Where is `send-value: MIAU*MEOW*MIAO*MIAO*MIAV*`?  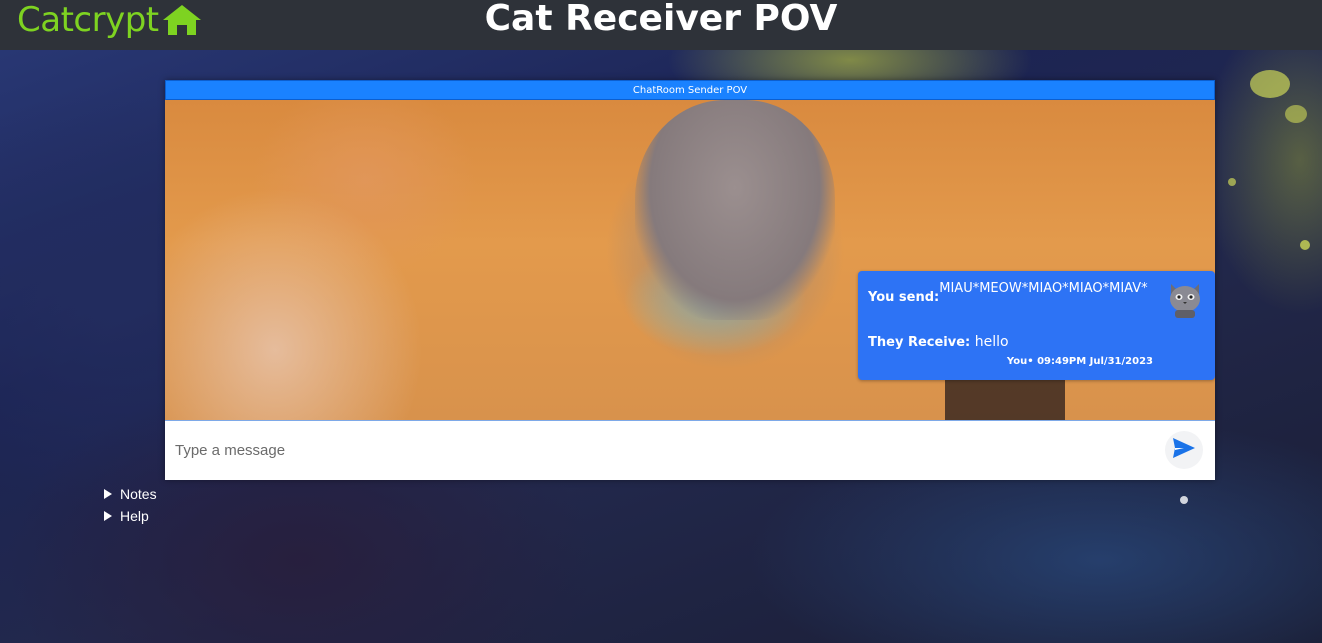
send-value: MIAU*MEOW*MIAO*MIAO*MIAV* is located at coordinates (1043, 288).